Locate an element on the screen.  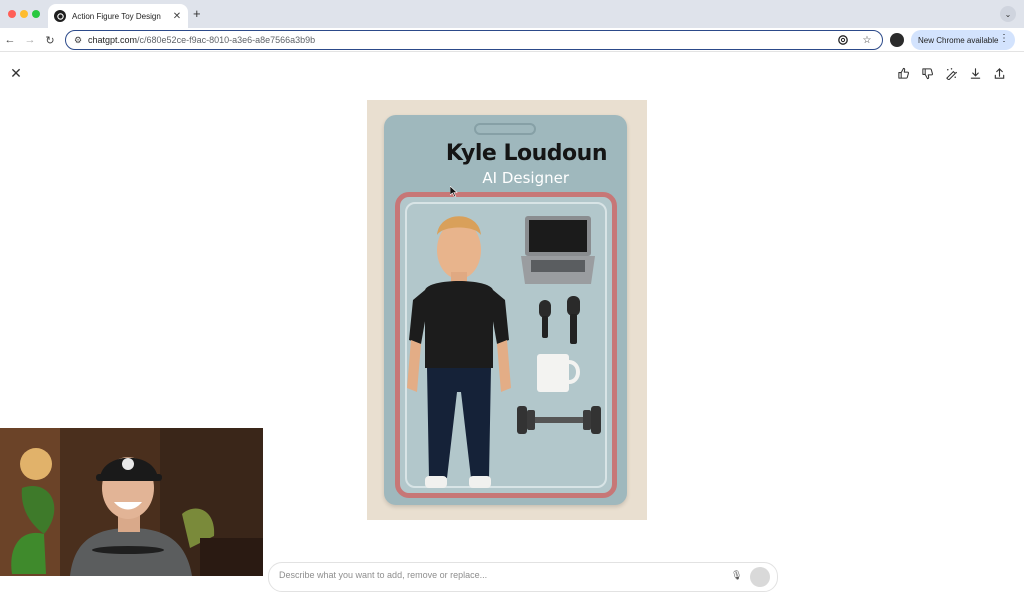
thumbs-up-icon is located at coordinates (903, 73).